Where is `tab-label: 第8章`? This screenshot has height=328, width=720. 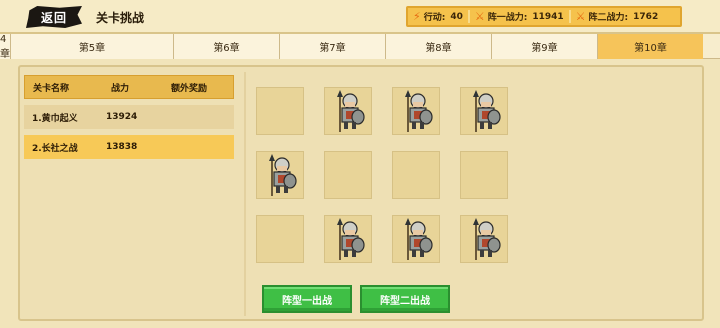
tab-label: 第8章 is located at coordinates (438, 48).